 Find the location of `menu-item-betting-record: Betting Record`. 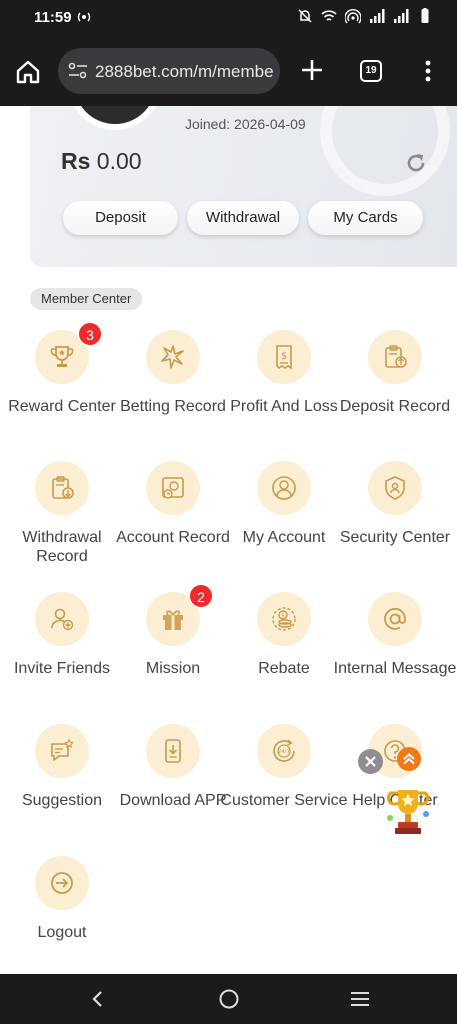

menu-item-betting-record: Betting Record is located at coordinates (173, 385).